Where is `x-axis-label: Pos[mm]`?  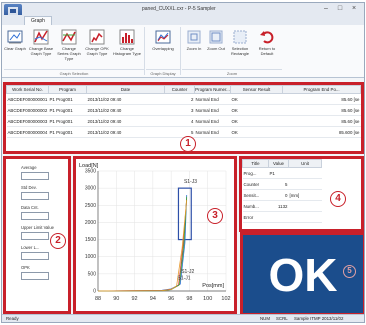 x-axis-label: Pos[mm] is located at coordinates (213, 286).